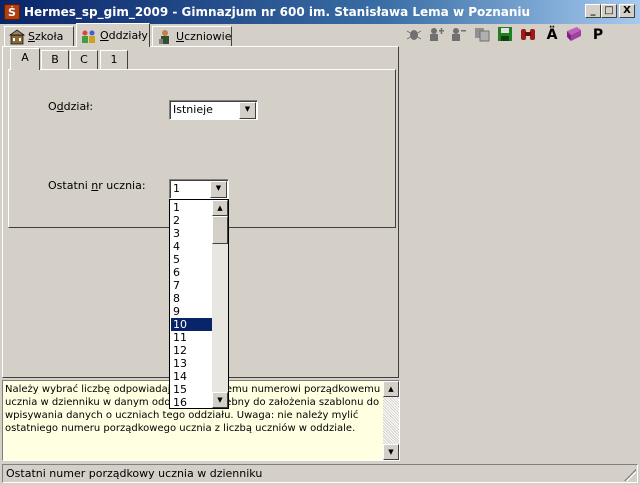 The width and height of the screenshot is (640, 485). Describe the element at coordinates (391, 420) in the screenshot. I see `help-scrollbar: ▲ ▼` at that location.